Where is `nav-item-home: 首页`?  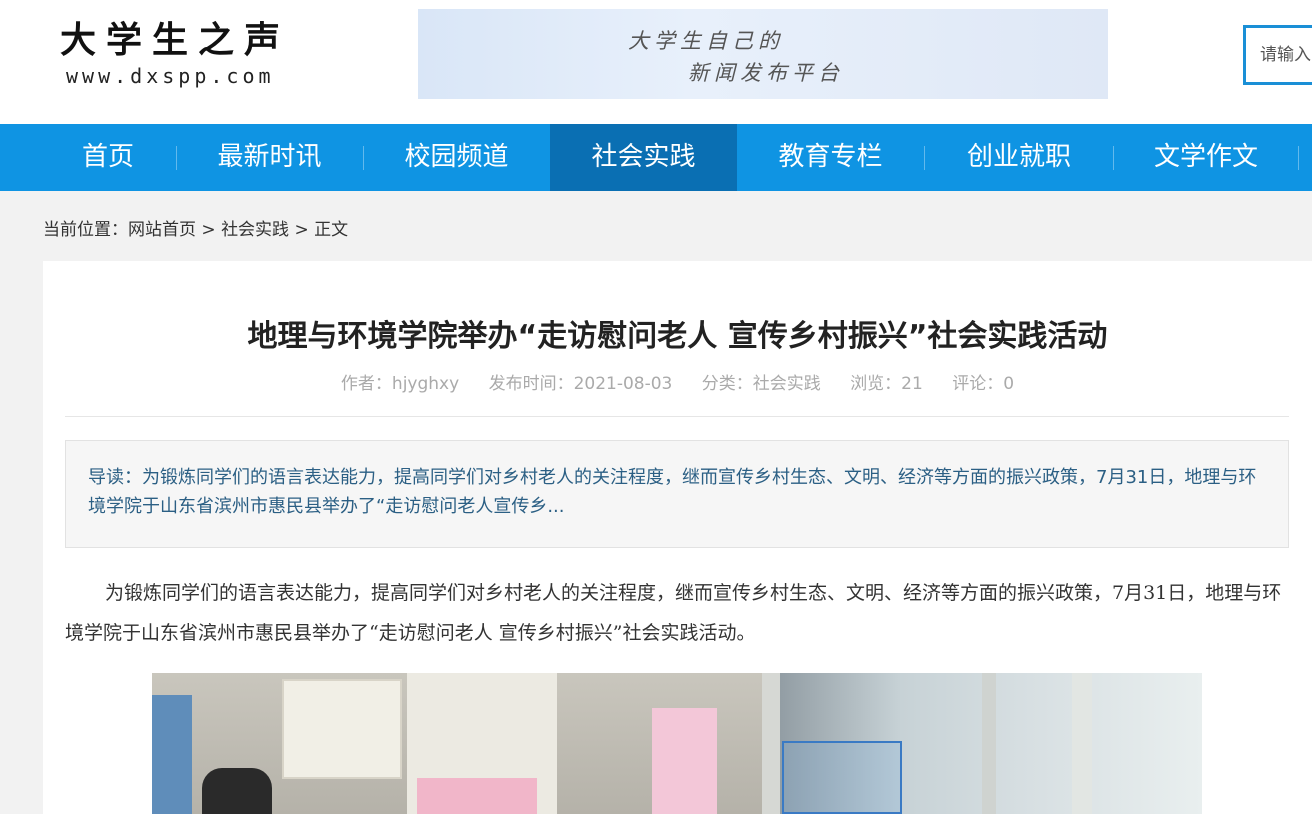 nav-item-home: 首页 is located at coordinates (108, 157).